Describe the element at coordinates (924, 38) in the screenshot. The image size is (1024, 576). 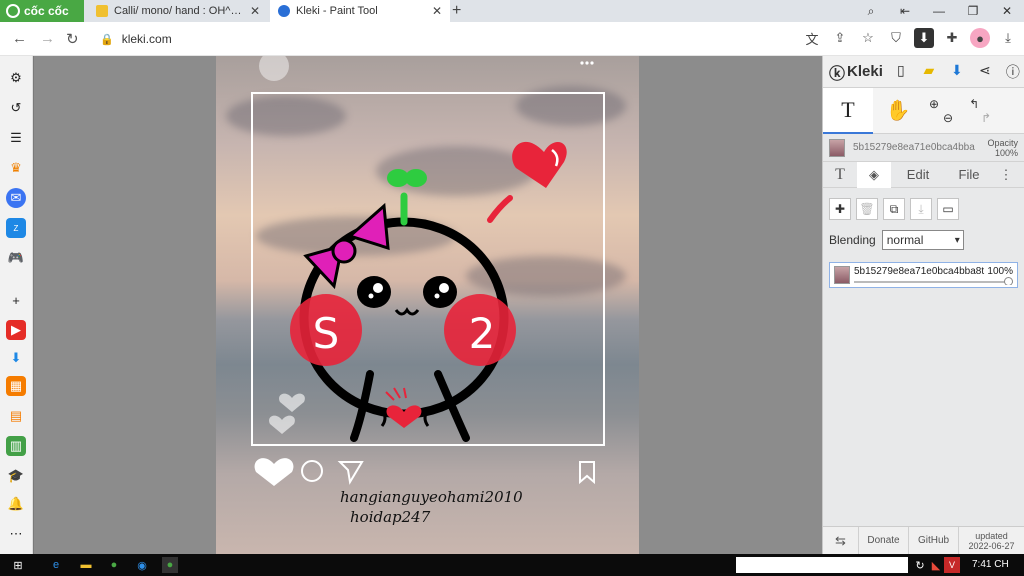
I see `download-video-icon: ⬇` at that location.